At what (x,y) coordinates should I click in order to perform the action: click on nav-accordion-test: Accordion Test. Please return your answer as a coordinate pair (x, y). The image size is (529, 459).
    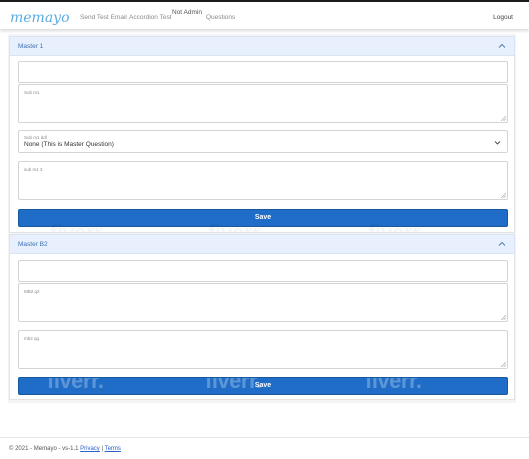
    Looking at the image, I should click on (150, 17).